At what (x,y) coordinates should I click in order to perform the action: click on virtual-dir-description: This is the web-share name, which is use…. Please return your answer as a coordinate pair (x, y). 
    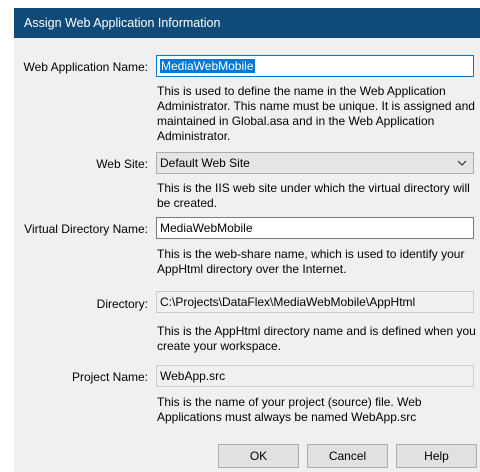
    Looking at the image, I should click on (311, 261).